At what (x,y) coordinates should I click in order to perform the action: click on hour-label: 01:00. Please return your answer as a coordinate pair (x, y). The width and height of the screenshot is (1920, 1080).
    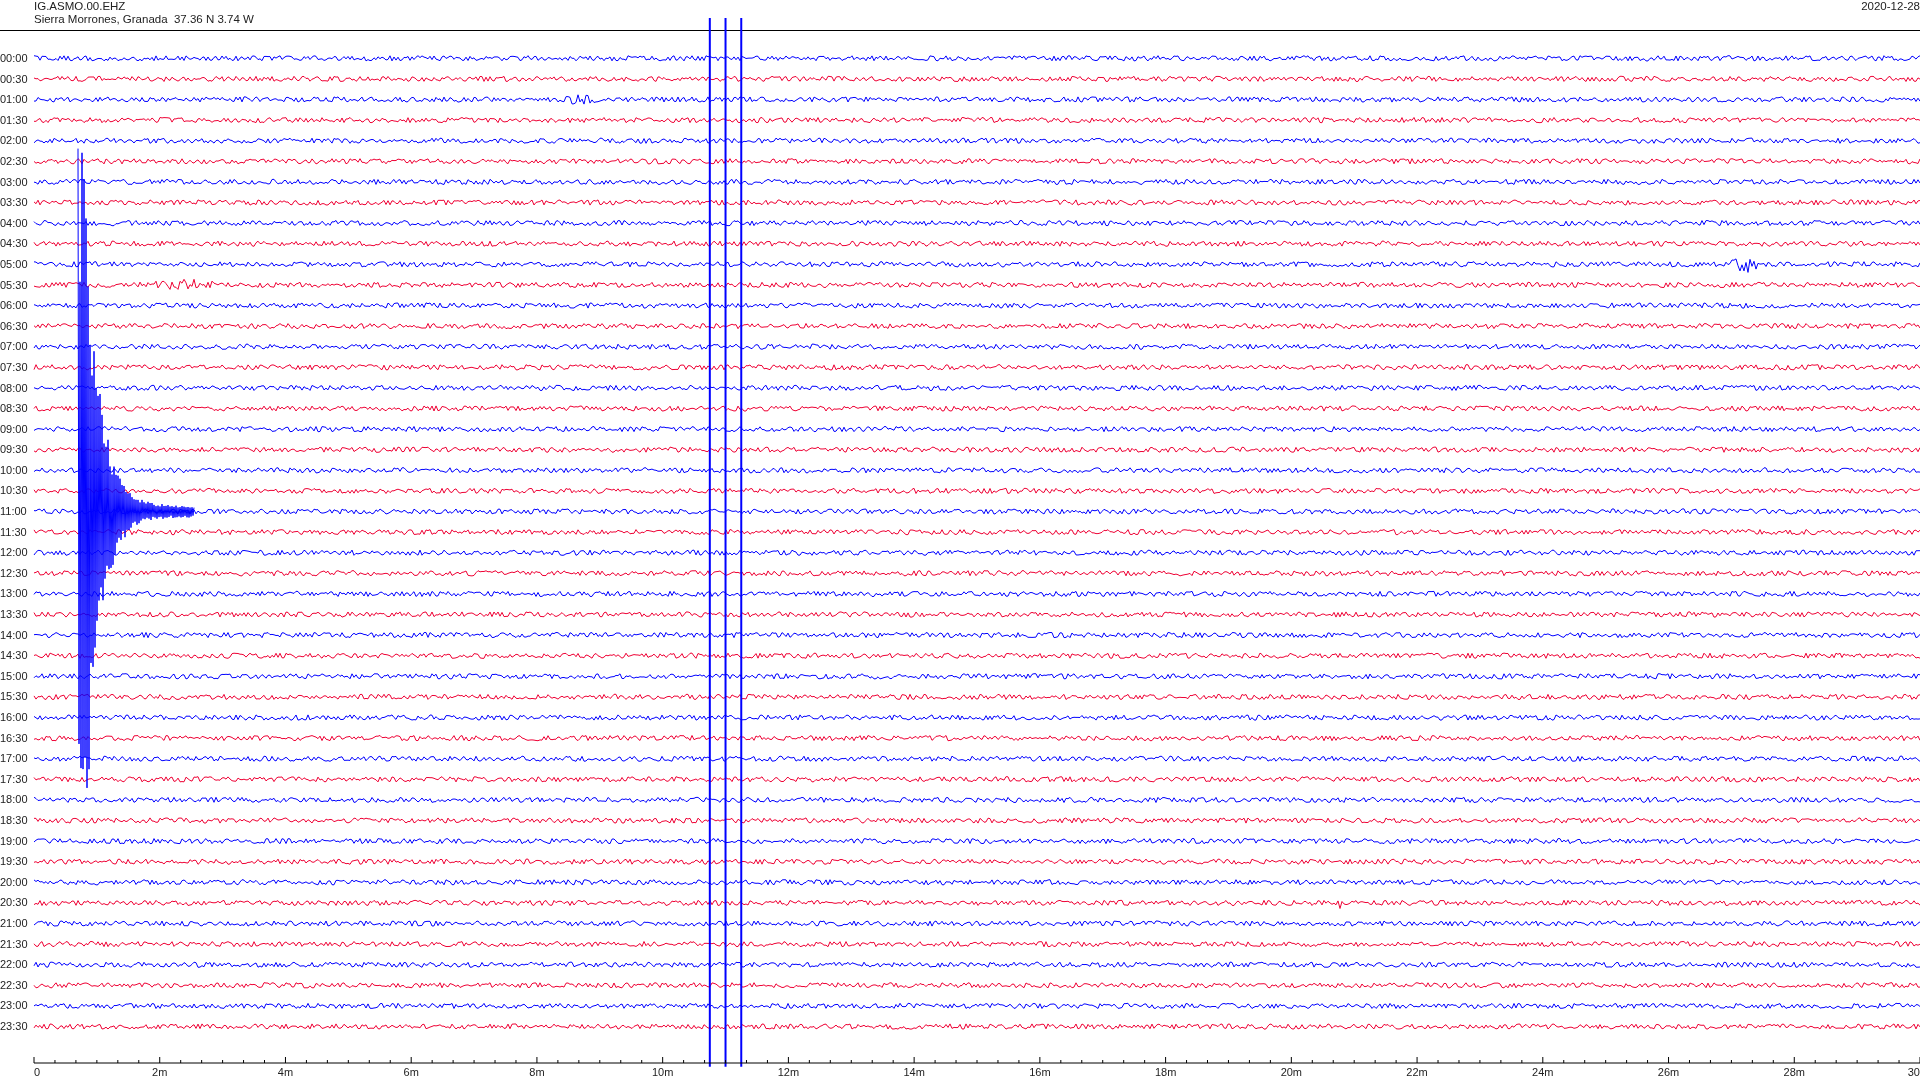
    Looking at the image, I should click on (14, 100).